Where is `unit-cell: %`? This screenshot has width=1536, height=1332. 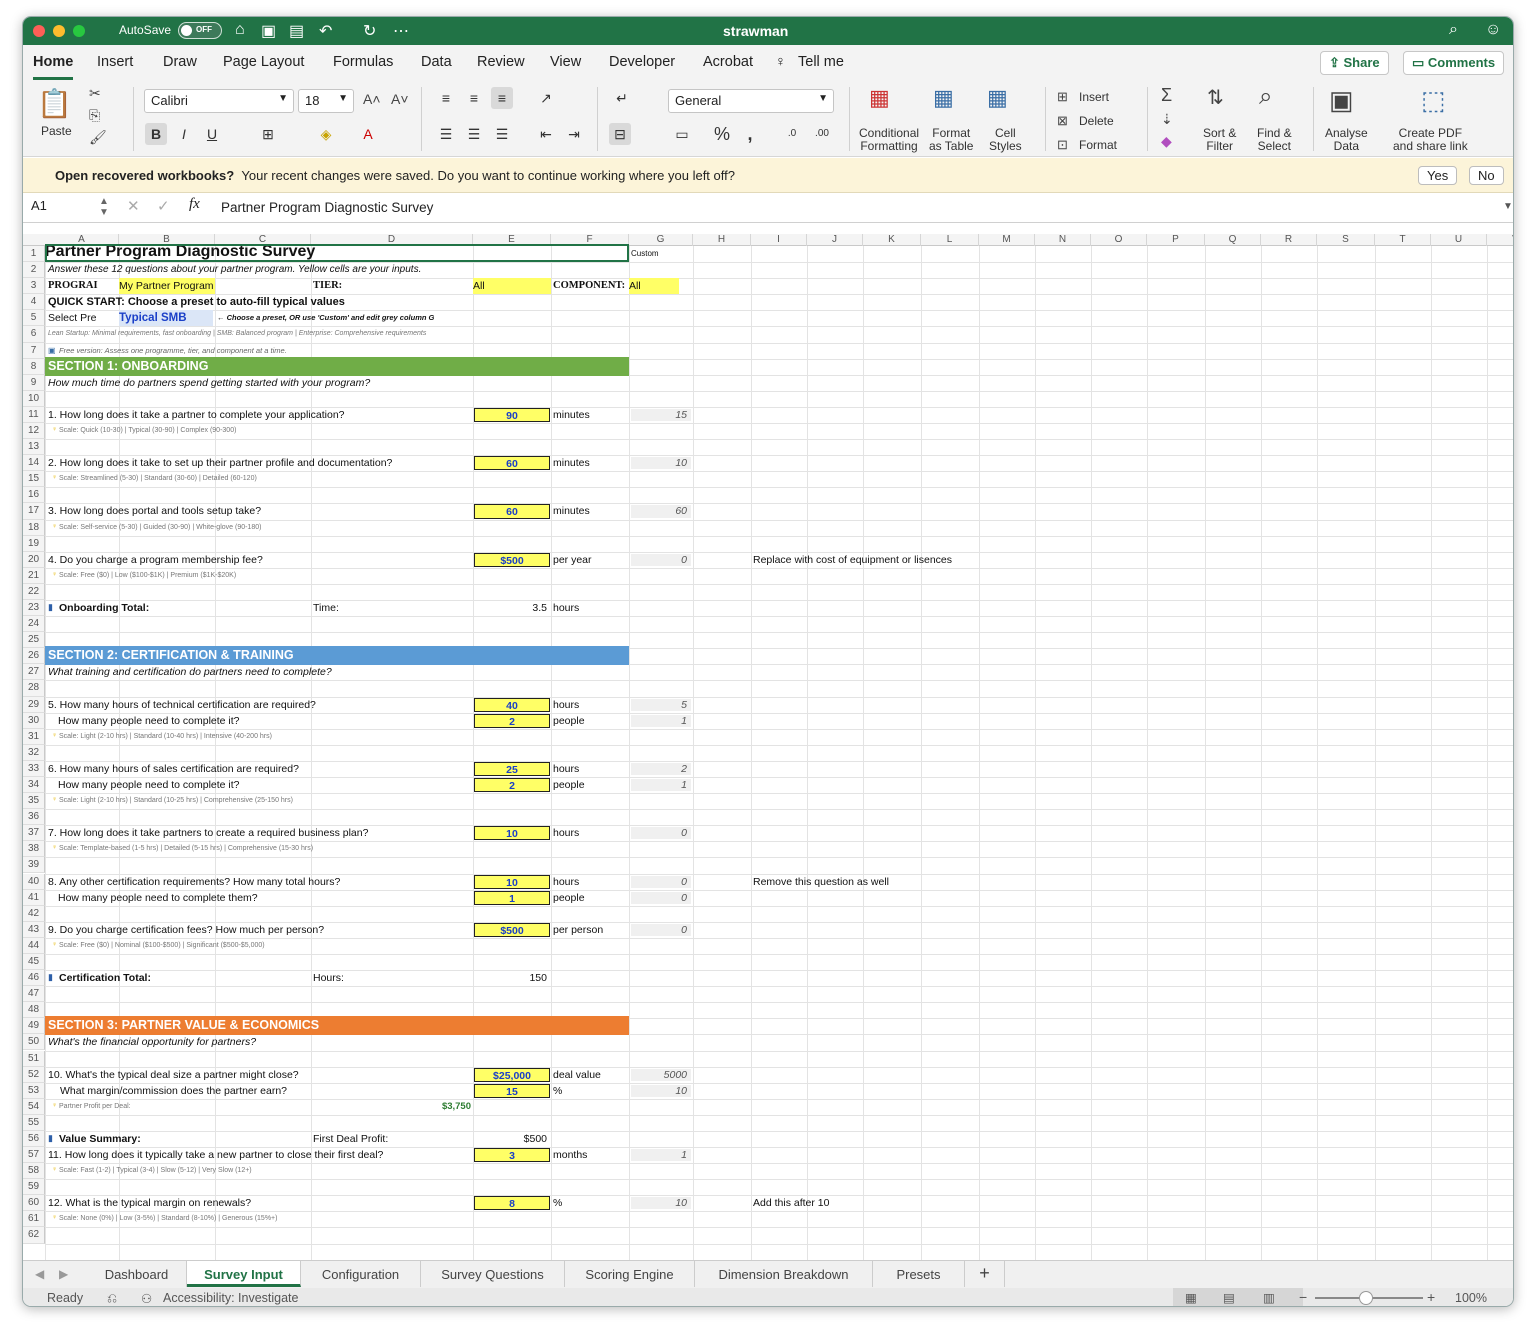 unit-cell: % is located at coordinates (557, 1091).